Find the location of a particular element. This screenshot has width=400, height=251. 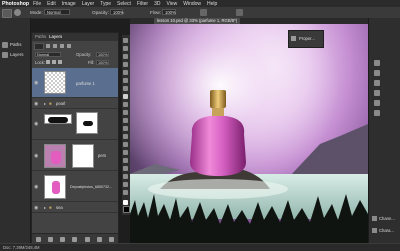

marquee-tool-icon is located at coordinates (125, 48).